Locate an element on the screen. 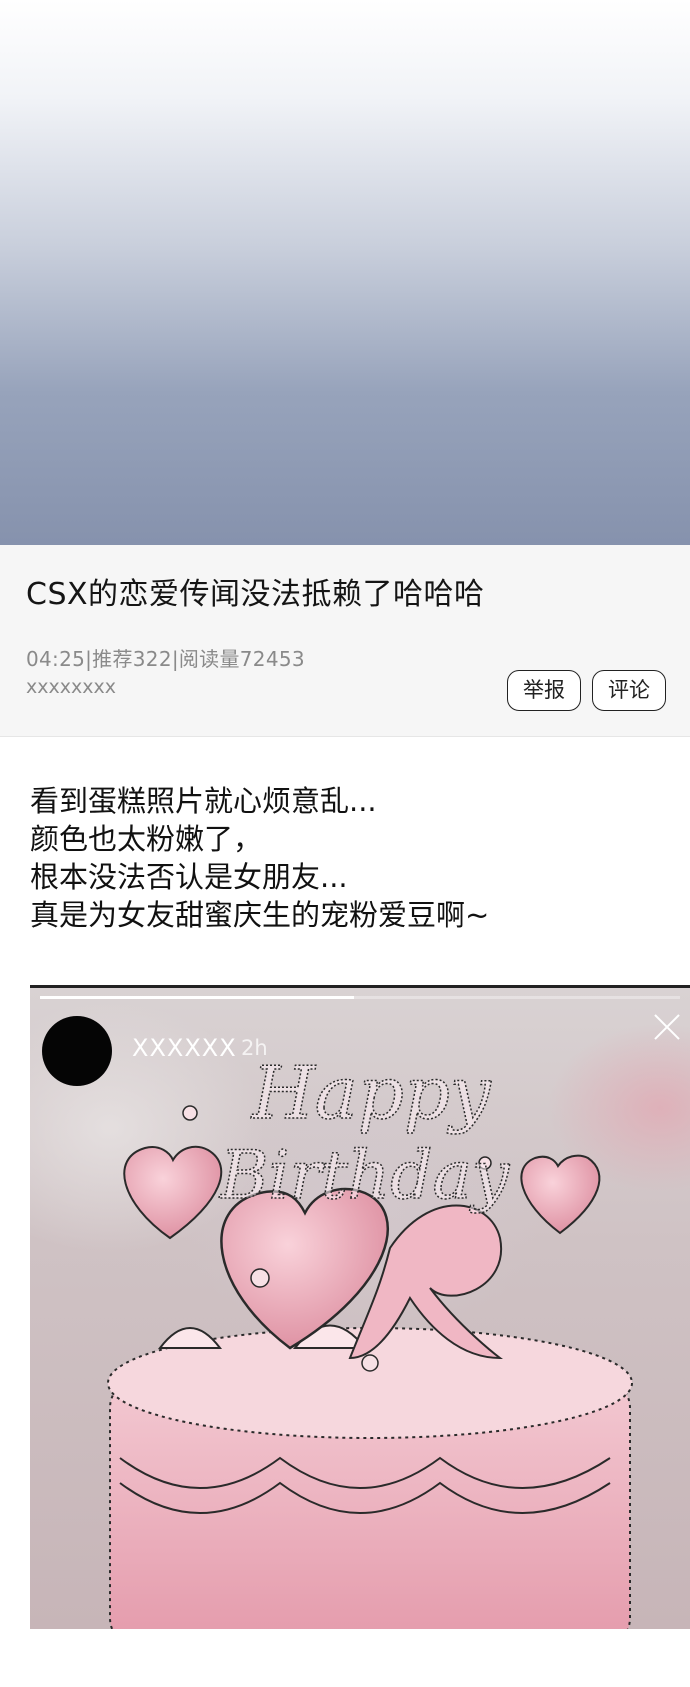 The width and height of the screenshot is (690, 1687). meringue is located at coordinates (190, 1338).